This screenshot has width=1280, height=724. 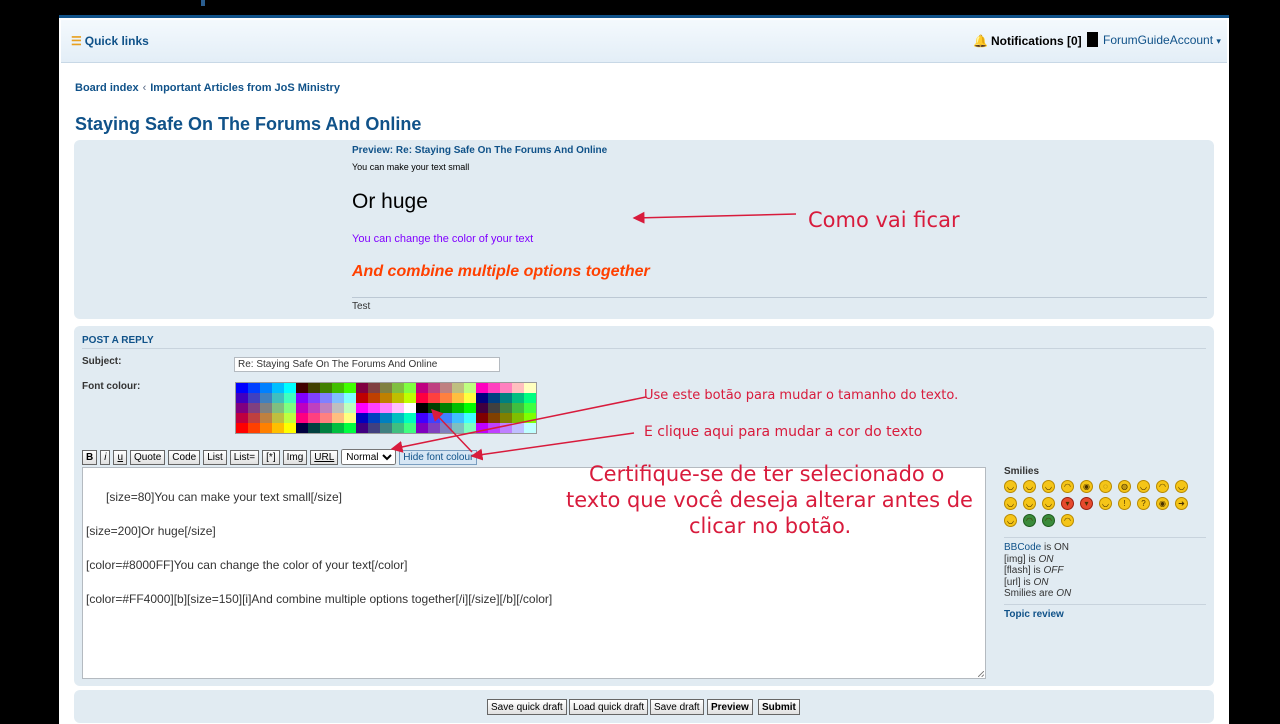 What do you see at coordinates (1027, 41) in the screenshot?
I see `notifications-link: 🔔 Notifications [0]` at bounding box center [1027, 41].